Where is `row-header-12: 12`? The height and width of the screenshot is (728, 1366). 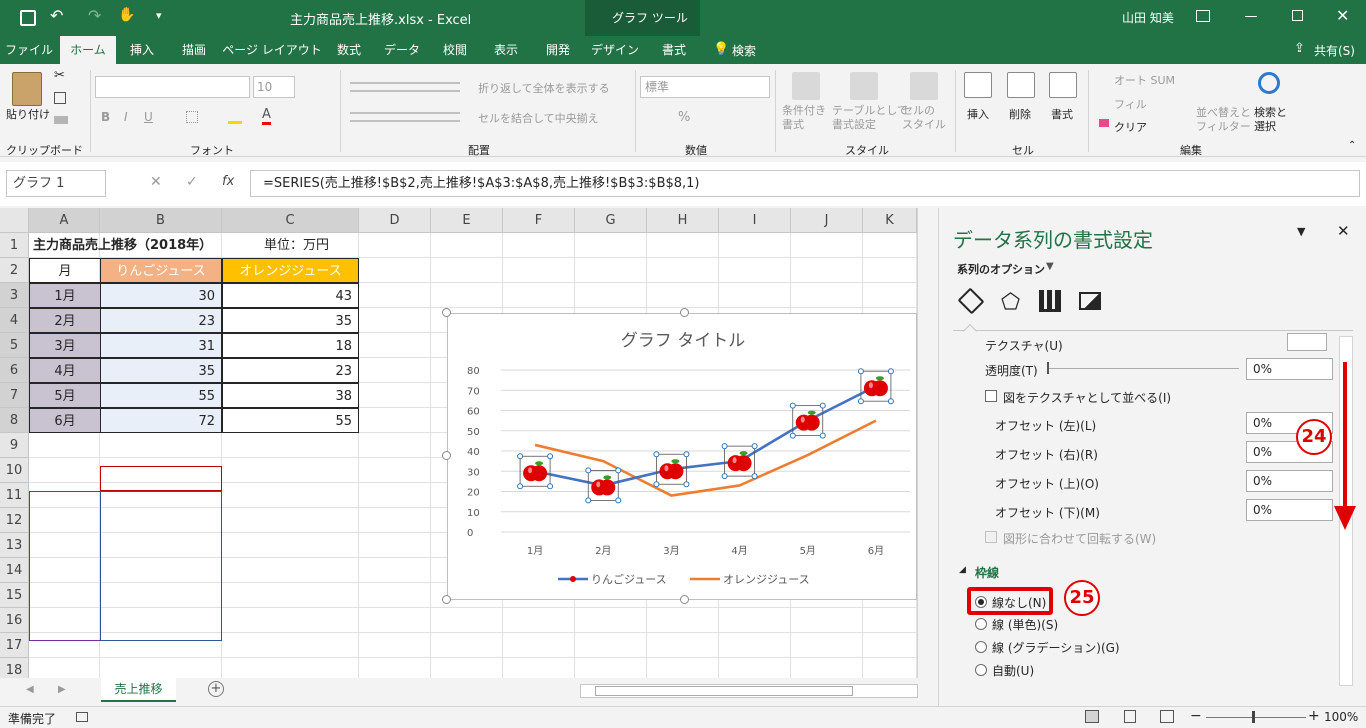
row-header-12: 12 is located at coordinates (14, 520).